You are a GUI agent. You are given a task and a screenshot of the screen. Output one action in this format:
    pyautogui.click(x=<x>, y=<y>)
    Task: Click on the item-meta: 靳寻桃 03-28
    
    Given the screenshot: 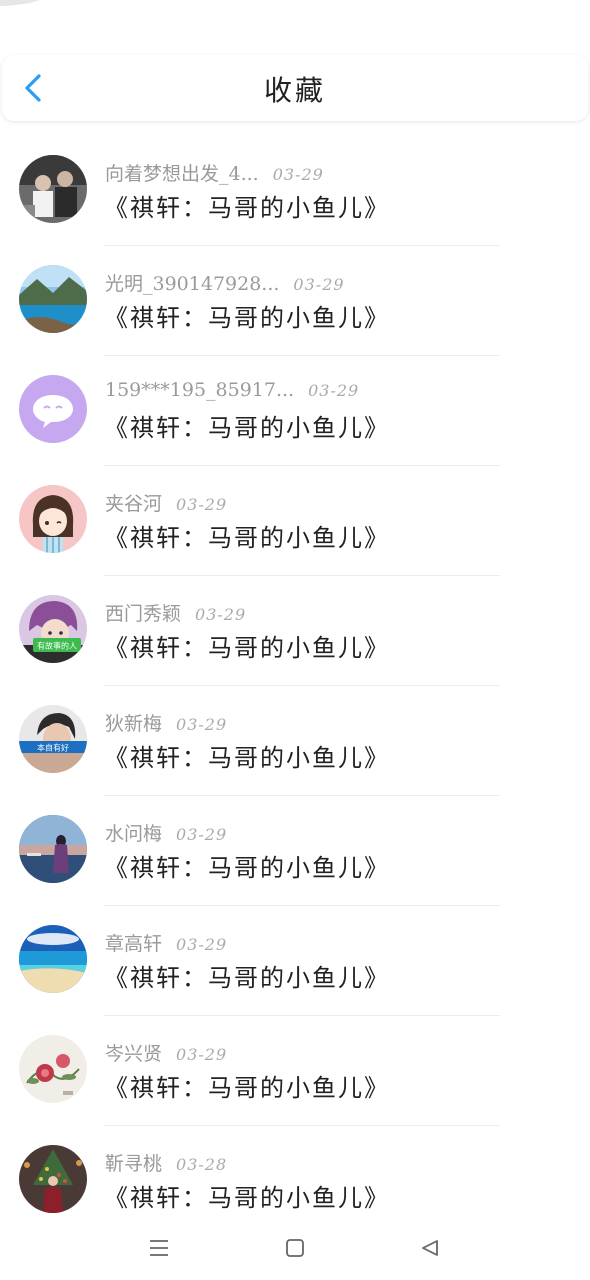 What is the action you would take?
    pyautogui.click(x=166, y=1162)
    